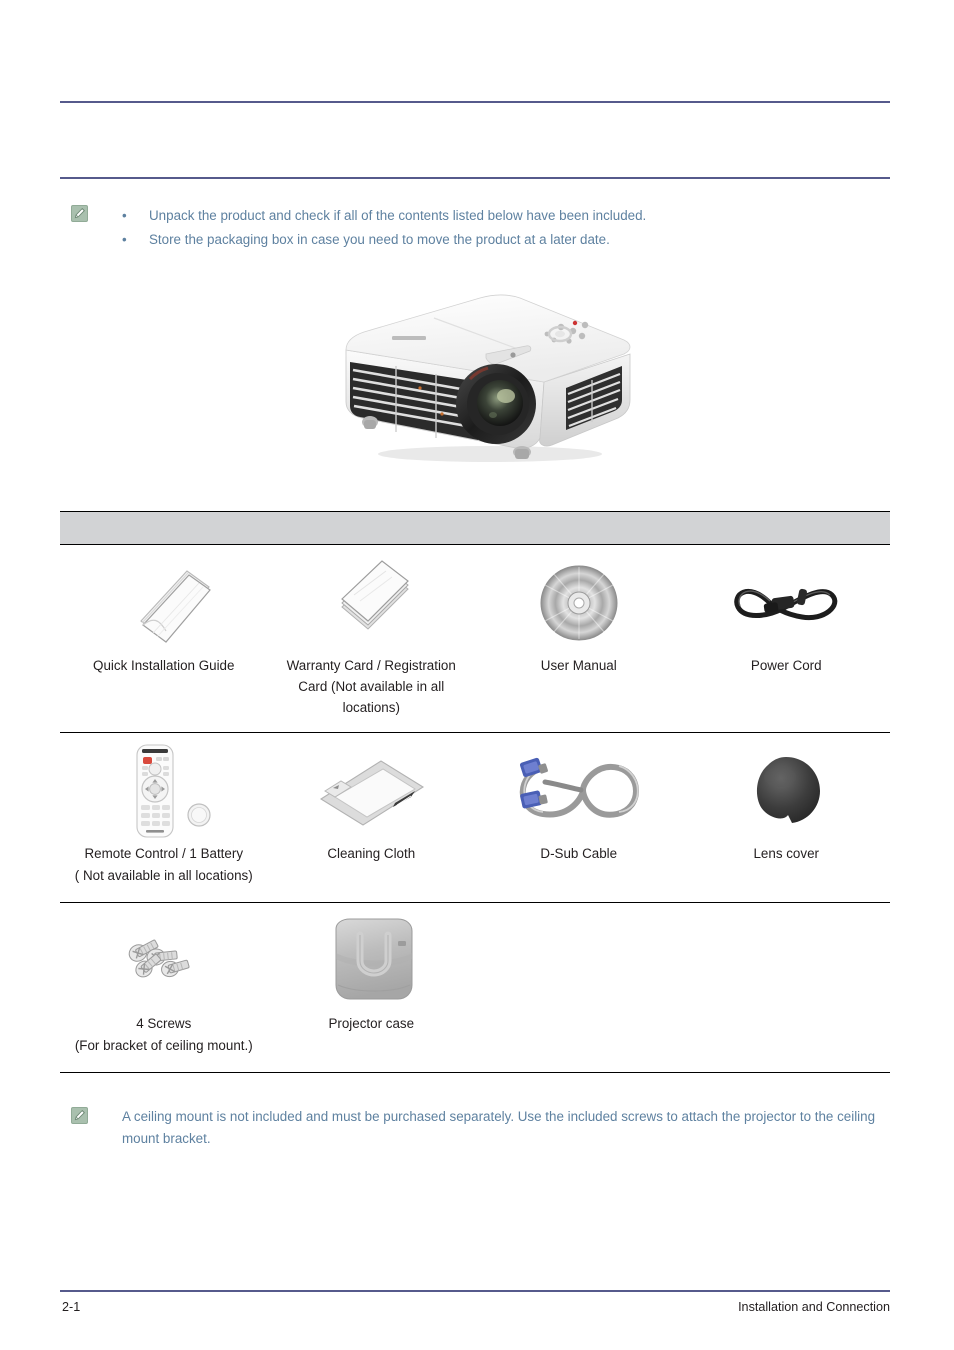 This screenshot has height=1350, width=954. I want to click on footer-section-label: Installation and Connection, so click(814, 1307).